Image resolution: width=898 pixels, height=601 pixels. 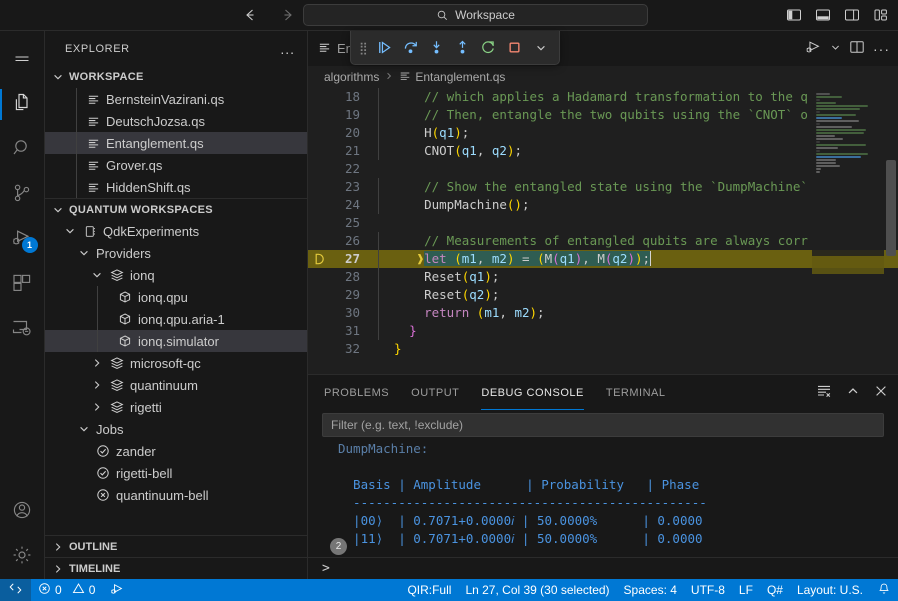 I want to click on tree-item-qdkexperiments: QdkExperiments, so click(x=176, y=231).